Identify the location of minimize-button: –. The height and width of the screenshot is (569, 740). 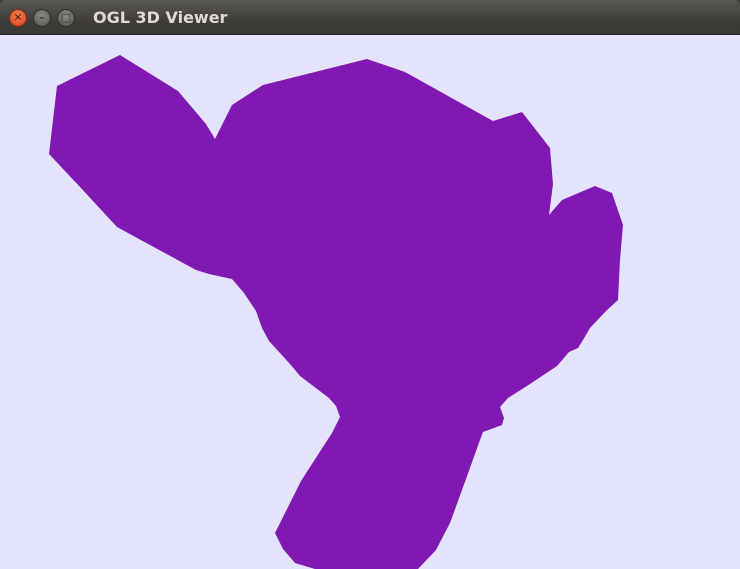
(42, 18).